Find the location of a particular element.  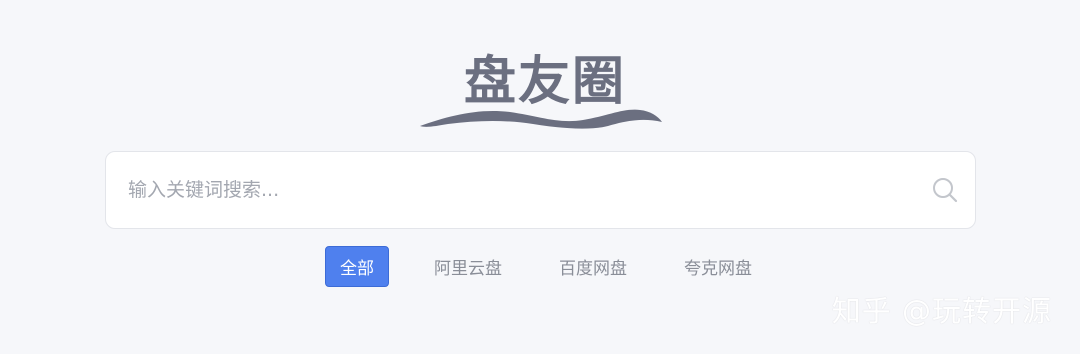

logo-wave-icon is located at coordinates (541, 119).